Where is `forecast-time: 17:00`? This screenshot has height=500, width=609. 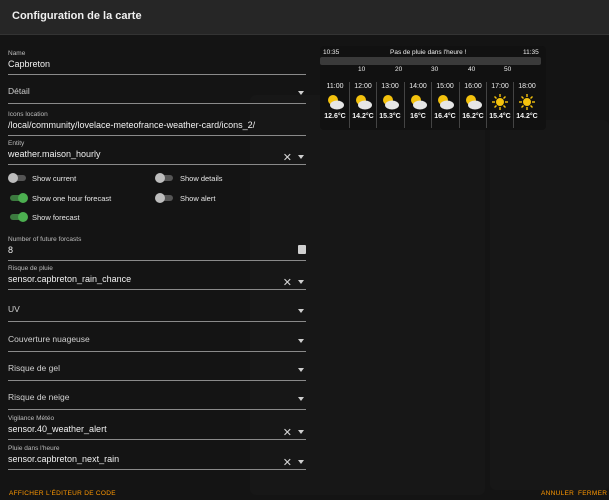 forecast-time: 17:00 is located at coordinates (500, 86).